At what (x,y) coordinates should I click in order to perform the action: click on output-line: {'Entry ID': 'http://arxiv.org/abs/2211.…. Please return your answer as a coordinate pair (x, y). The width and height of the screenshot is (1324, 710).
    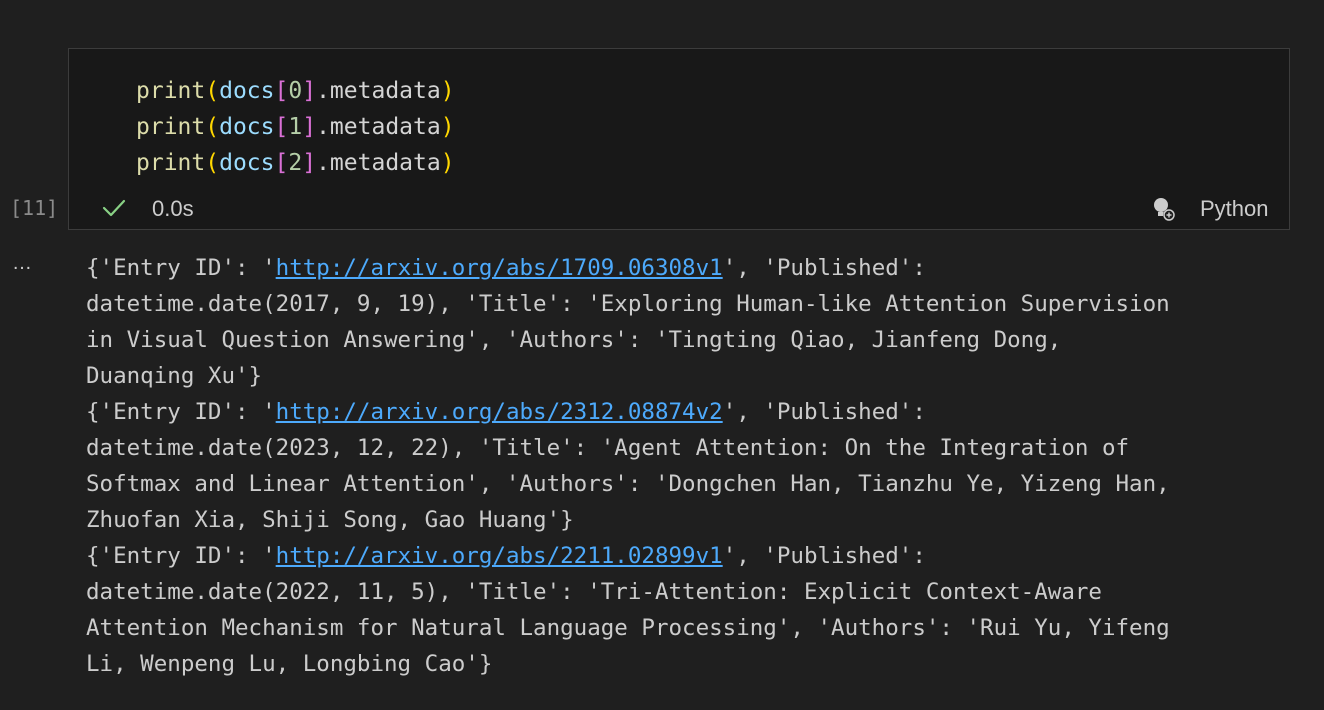
    Looking at the image, I should click on (506, 556).